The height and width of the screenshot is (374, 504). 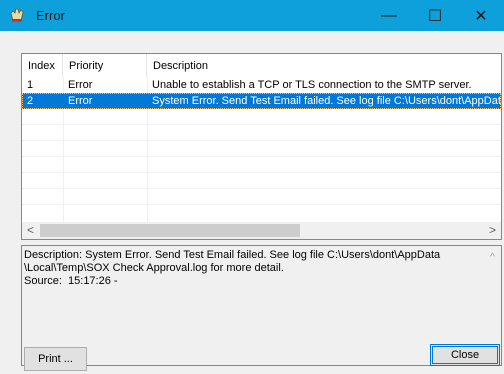 What do you see at coordinates (481, 15) in the screenshot?
I see `close-window-button: ✕` at bounding box center [481, 15].